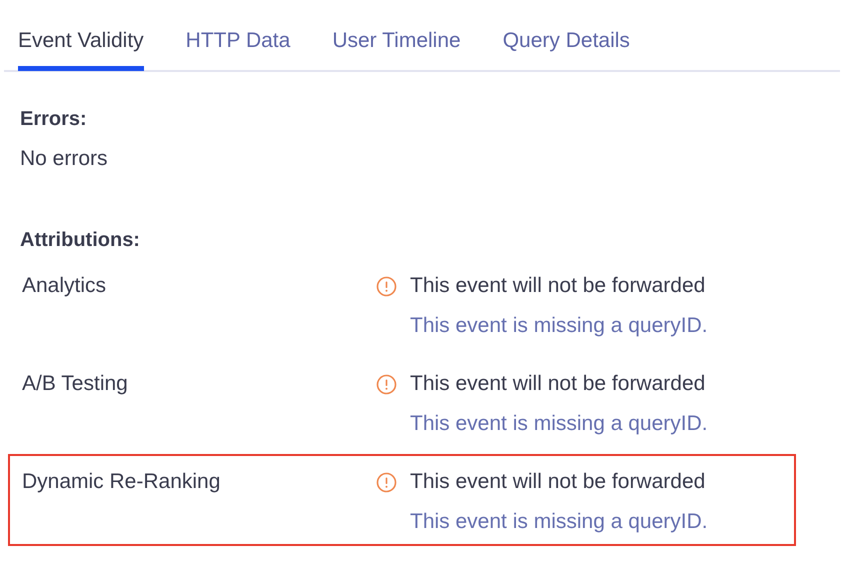 The height and width of the screenshot is (570, 844). Describe the element at coordinates (80, 240) in the screenshot. I see `section-heading: Attributions:` at that location.